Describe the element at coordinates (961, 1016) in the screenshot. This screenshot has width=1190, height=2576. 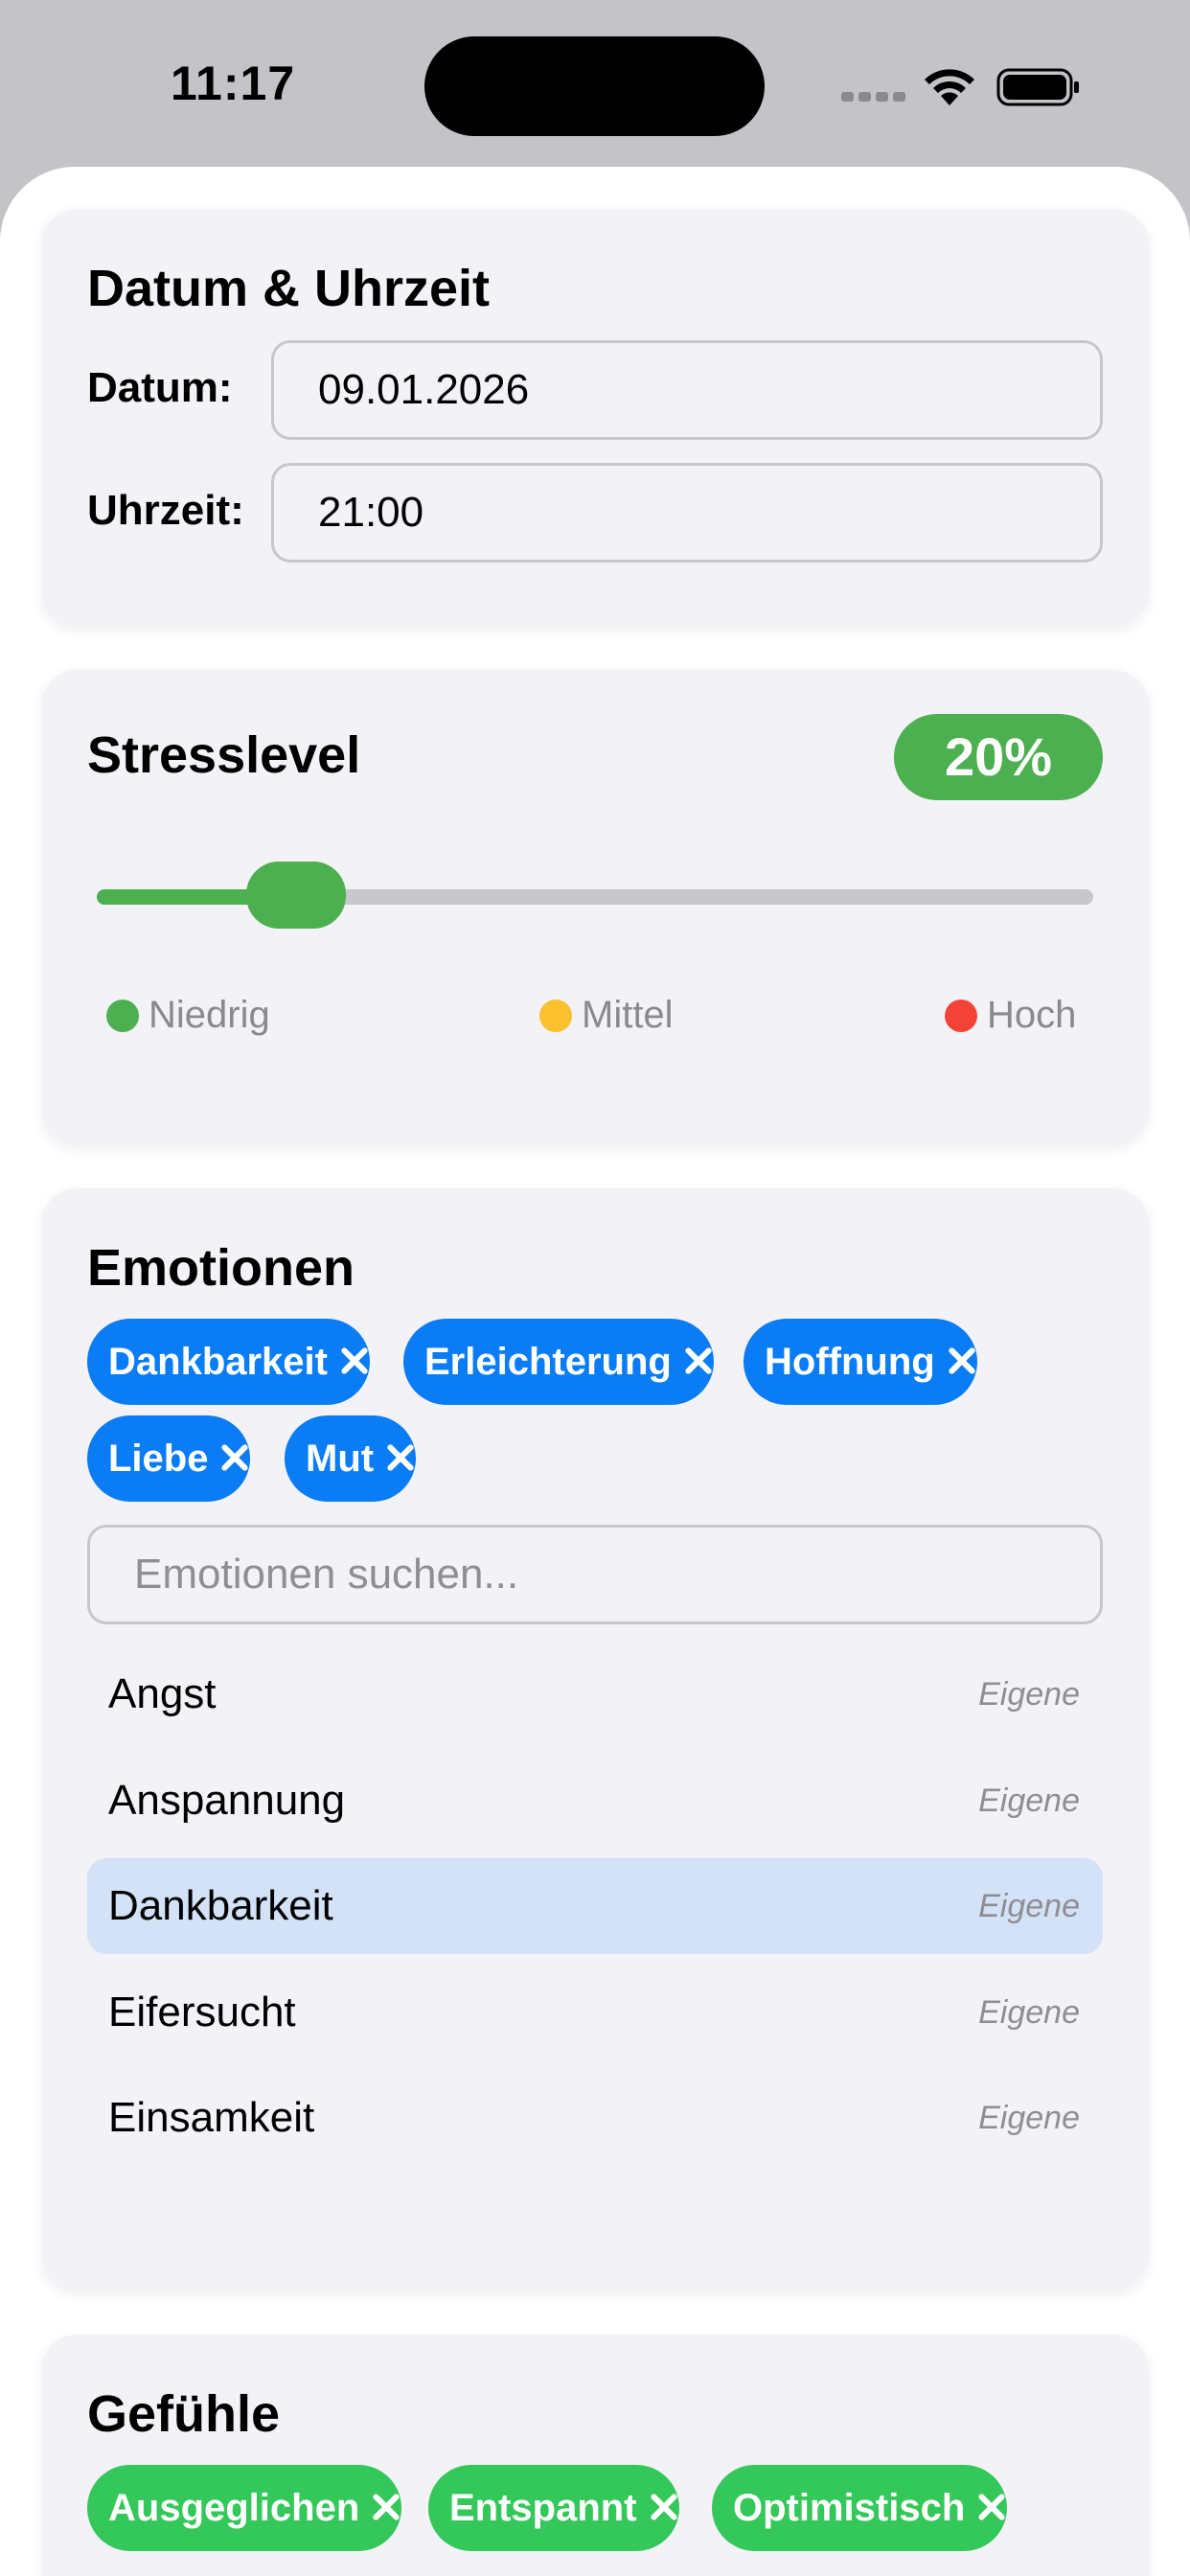
I see `high-dot-icon` at that location.